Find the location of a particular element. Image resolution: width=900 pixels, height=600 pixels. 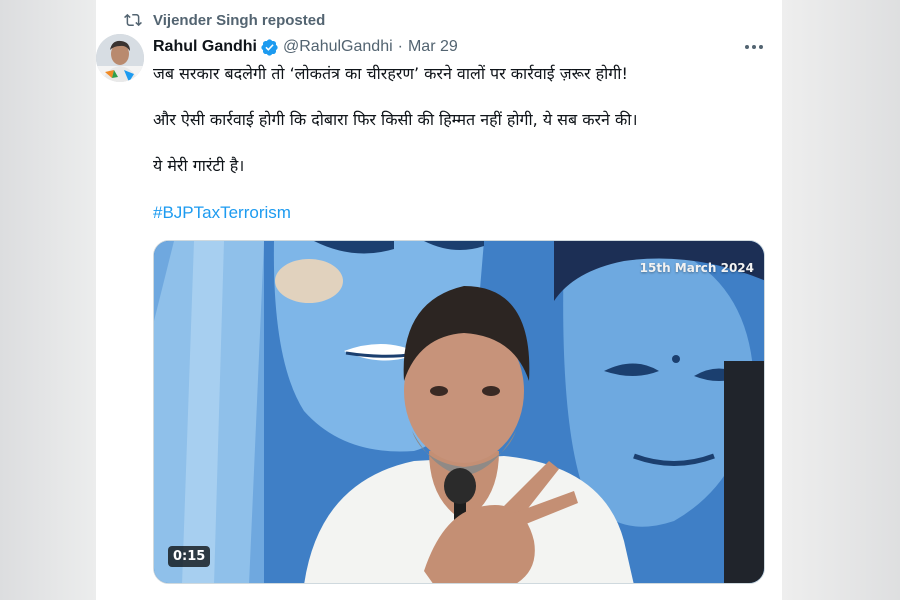

repost-icon is located at coordinates (133, 20).